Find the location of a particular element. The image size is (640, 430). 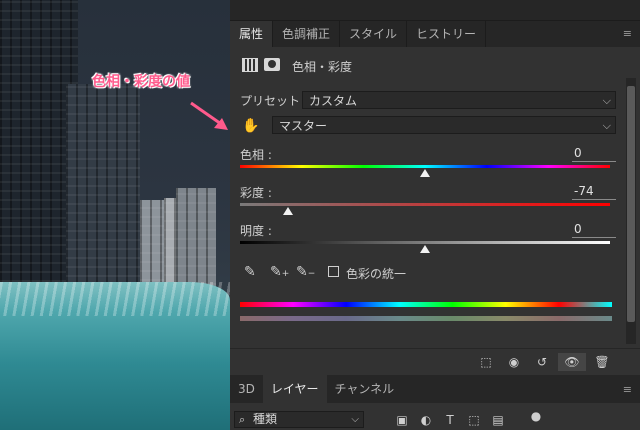

mask-icon is located at coordinates (272, 64).